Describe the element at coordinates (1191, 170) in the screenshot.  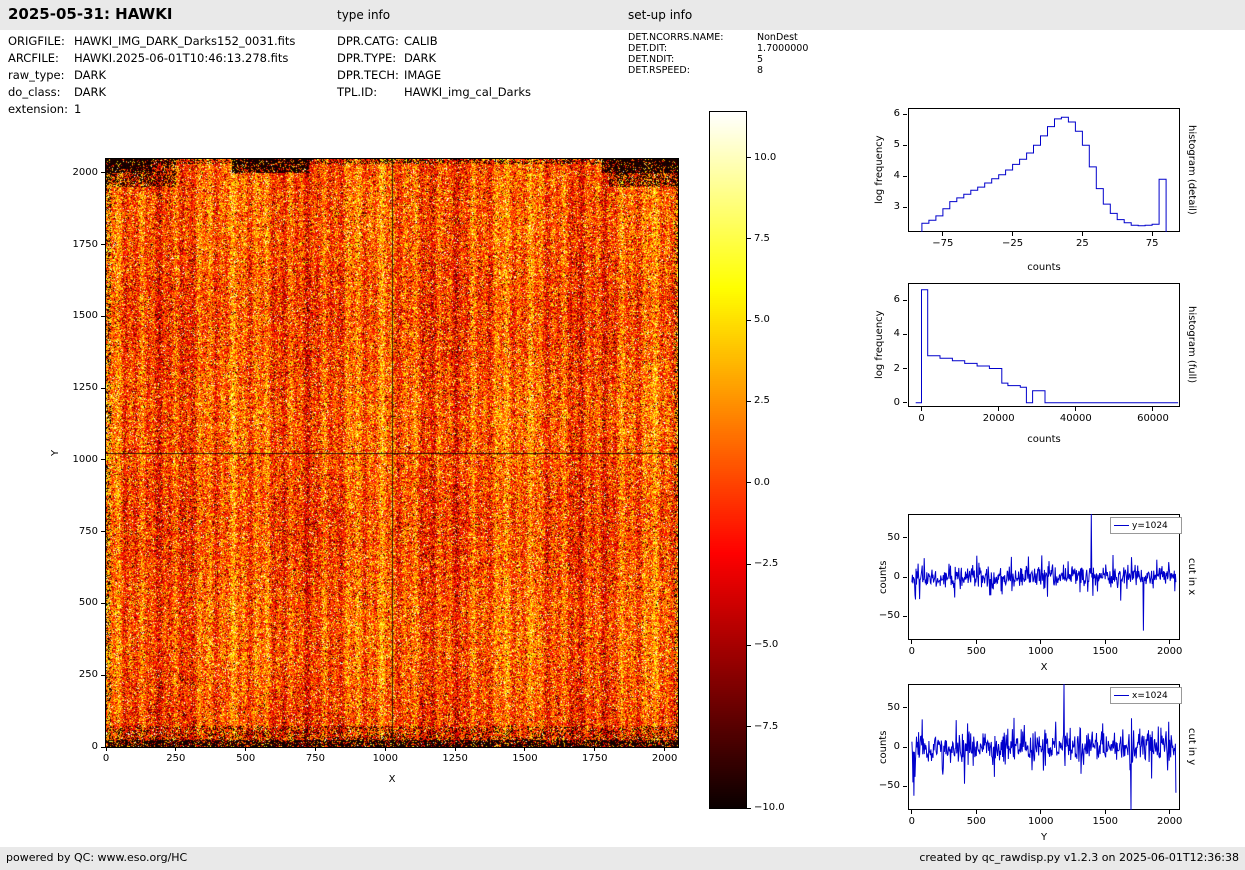
I see `hist-detail-right-label: histogram (detail)` at that location.